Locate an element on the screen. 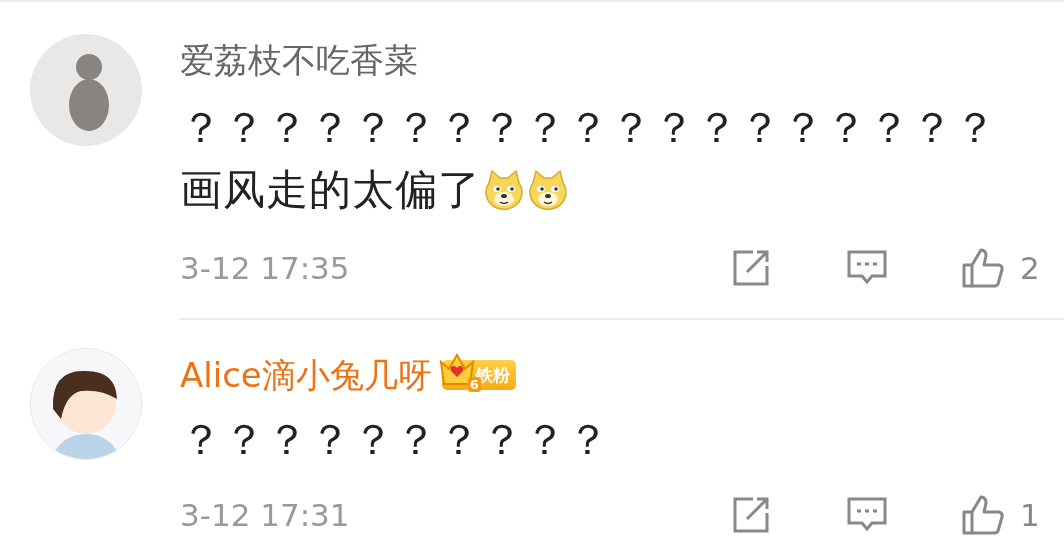  user-name: Alice滴小兔几呀 is located at coordinates (306, 375).